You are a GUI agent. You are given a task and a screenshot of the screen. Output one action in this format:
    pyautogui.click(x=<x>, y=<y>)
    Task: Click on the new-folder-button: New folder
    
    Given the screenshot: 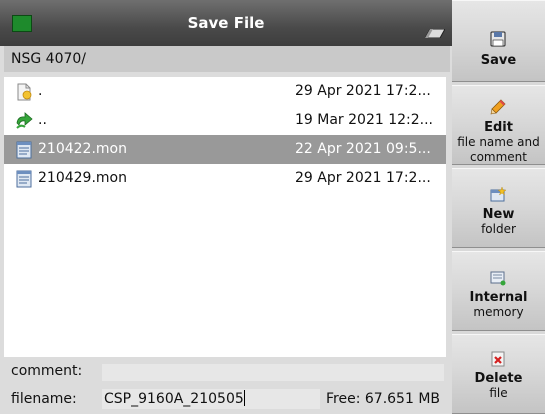 What is the action you would take?
    pyautogui.click(x=498, y=208)
    